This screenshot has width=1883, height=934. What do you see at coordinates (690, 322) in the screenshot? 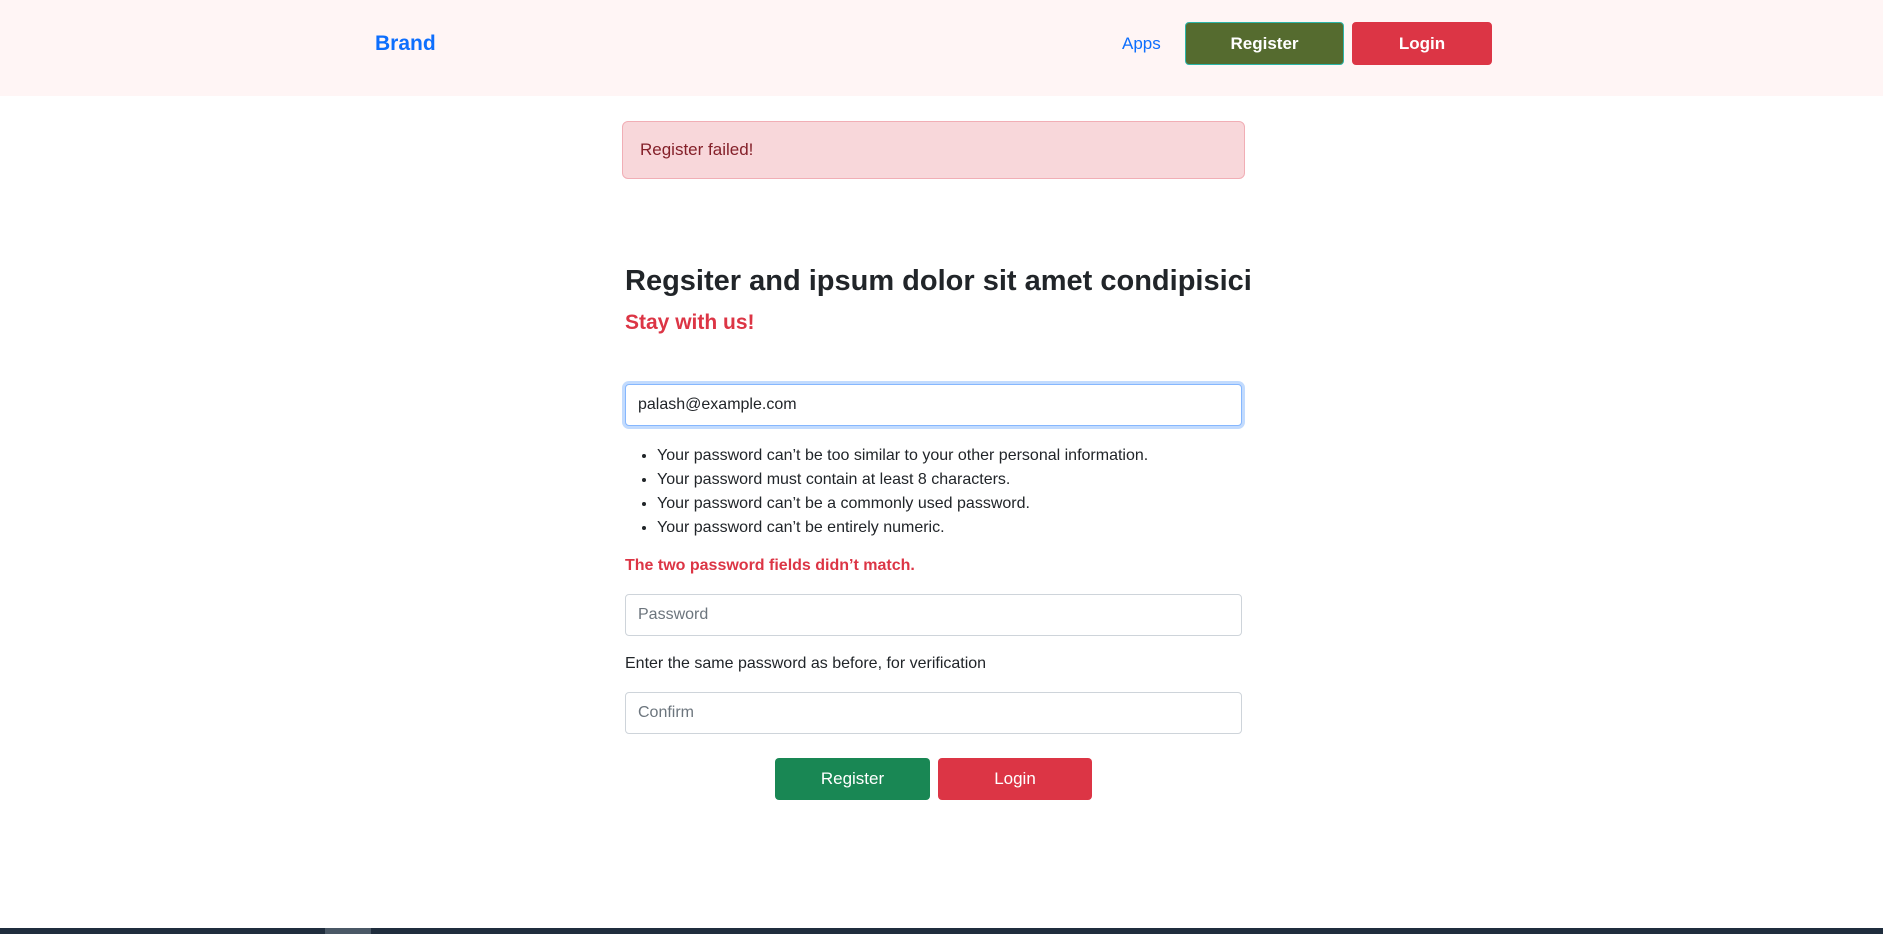
I see `page-subtitle: Stay with us!` at bounding box center [690, 322].